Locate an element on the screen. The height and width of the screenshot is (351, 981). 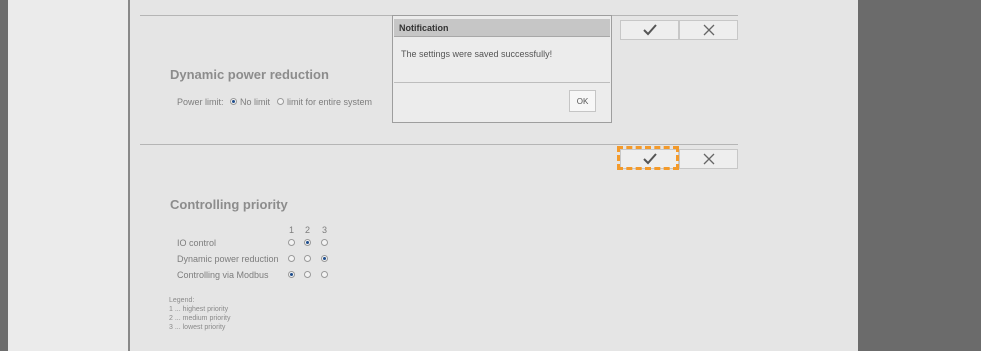
priority-row-label-io-control: IO control is located at coordinates (197, 243).